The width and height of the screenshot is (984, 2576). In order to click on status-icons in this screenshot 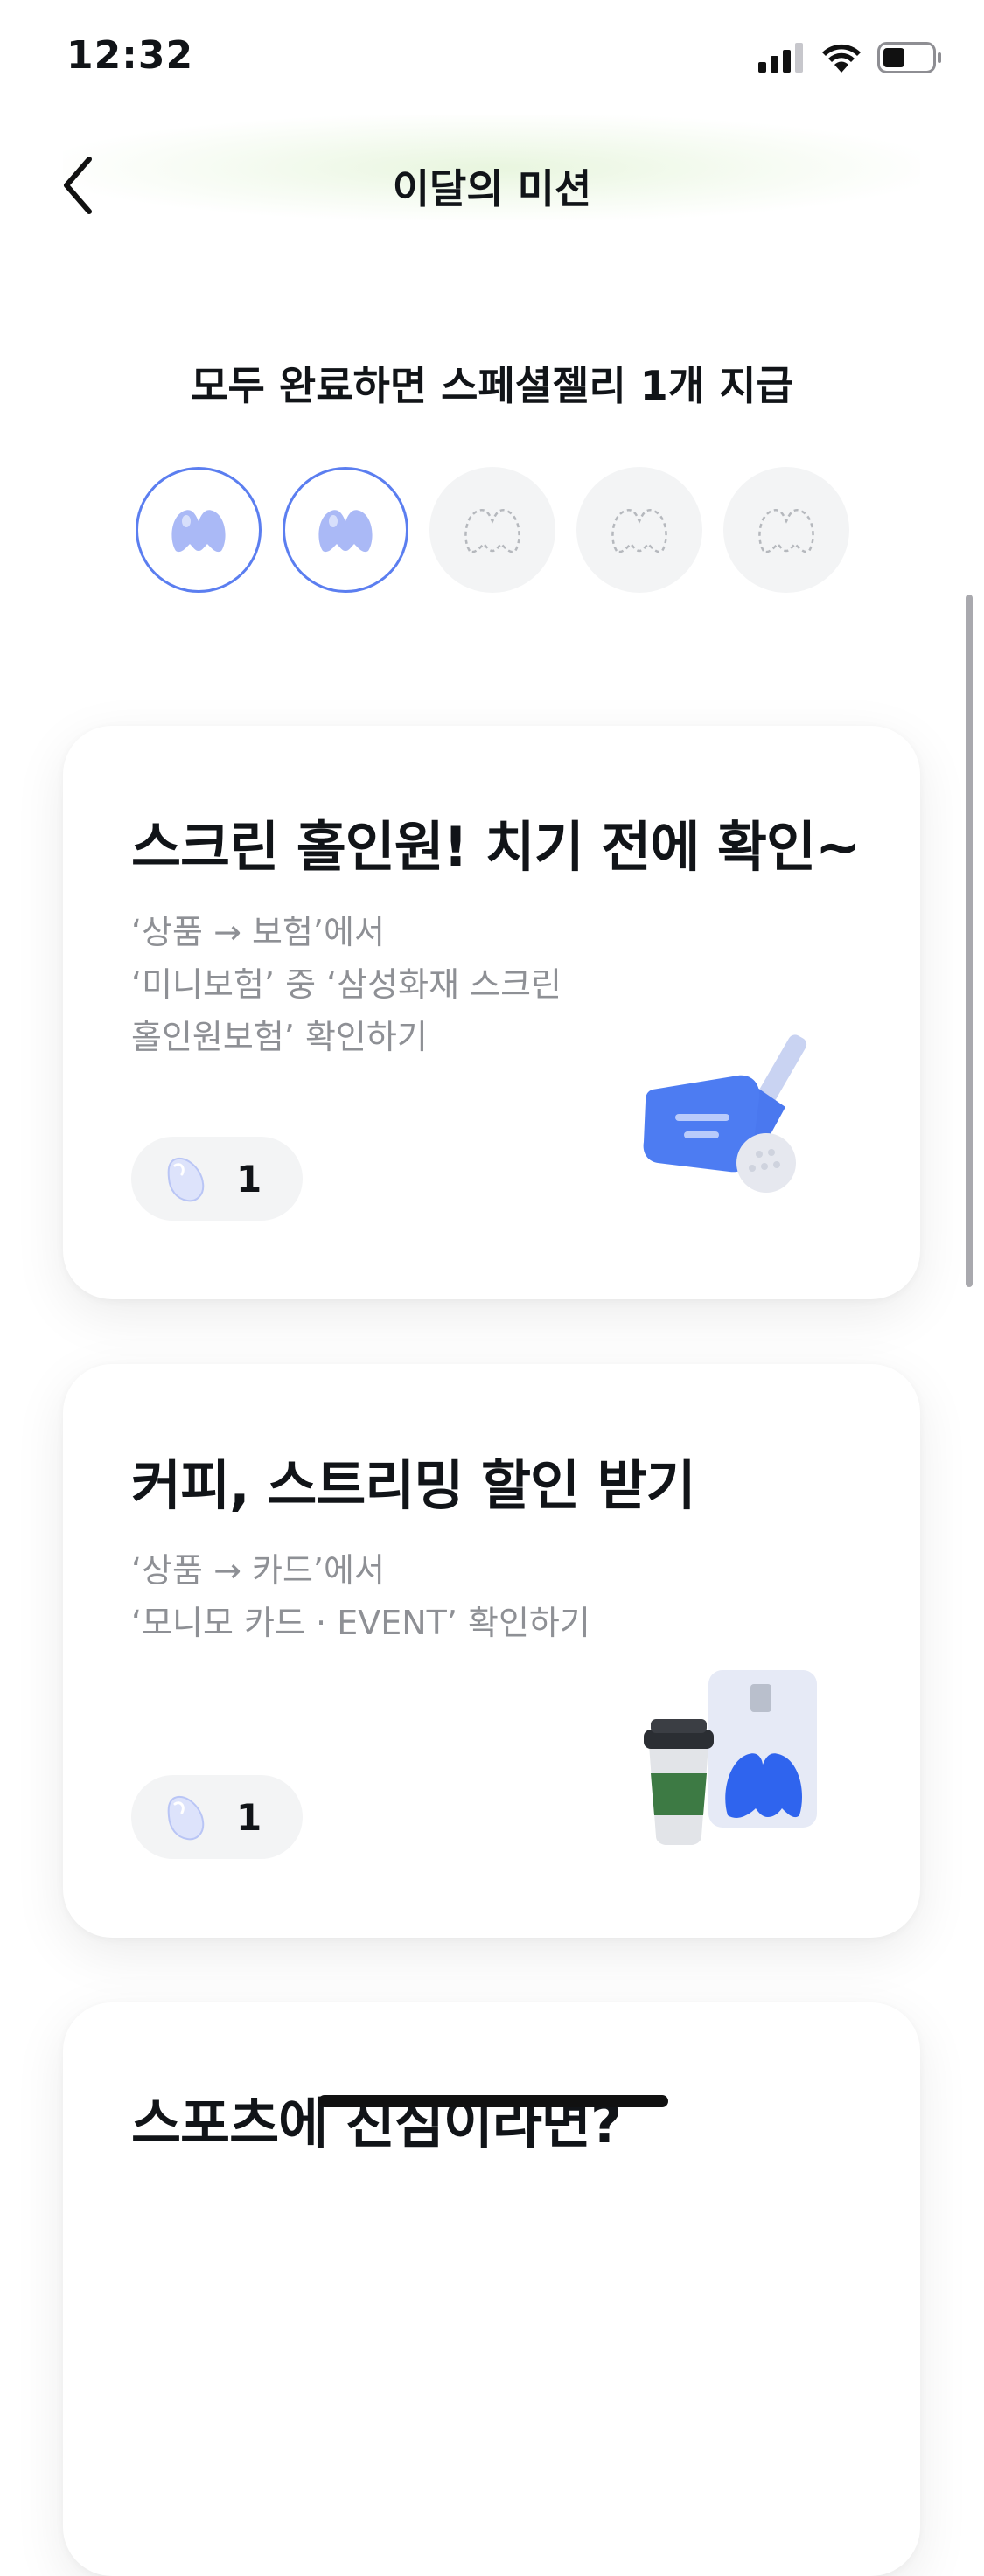, I will do `click(850, 57)`.